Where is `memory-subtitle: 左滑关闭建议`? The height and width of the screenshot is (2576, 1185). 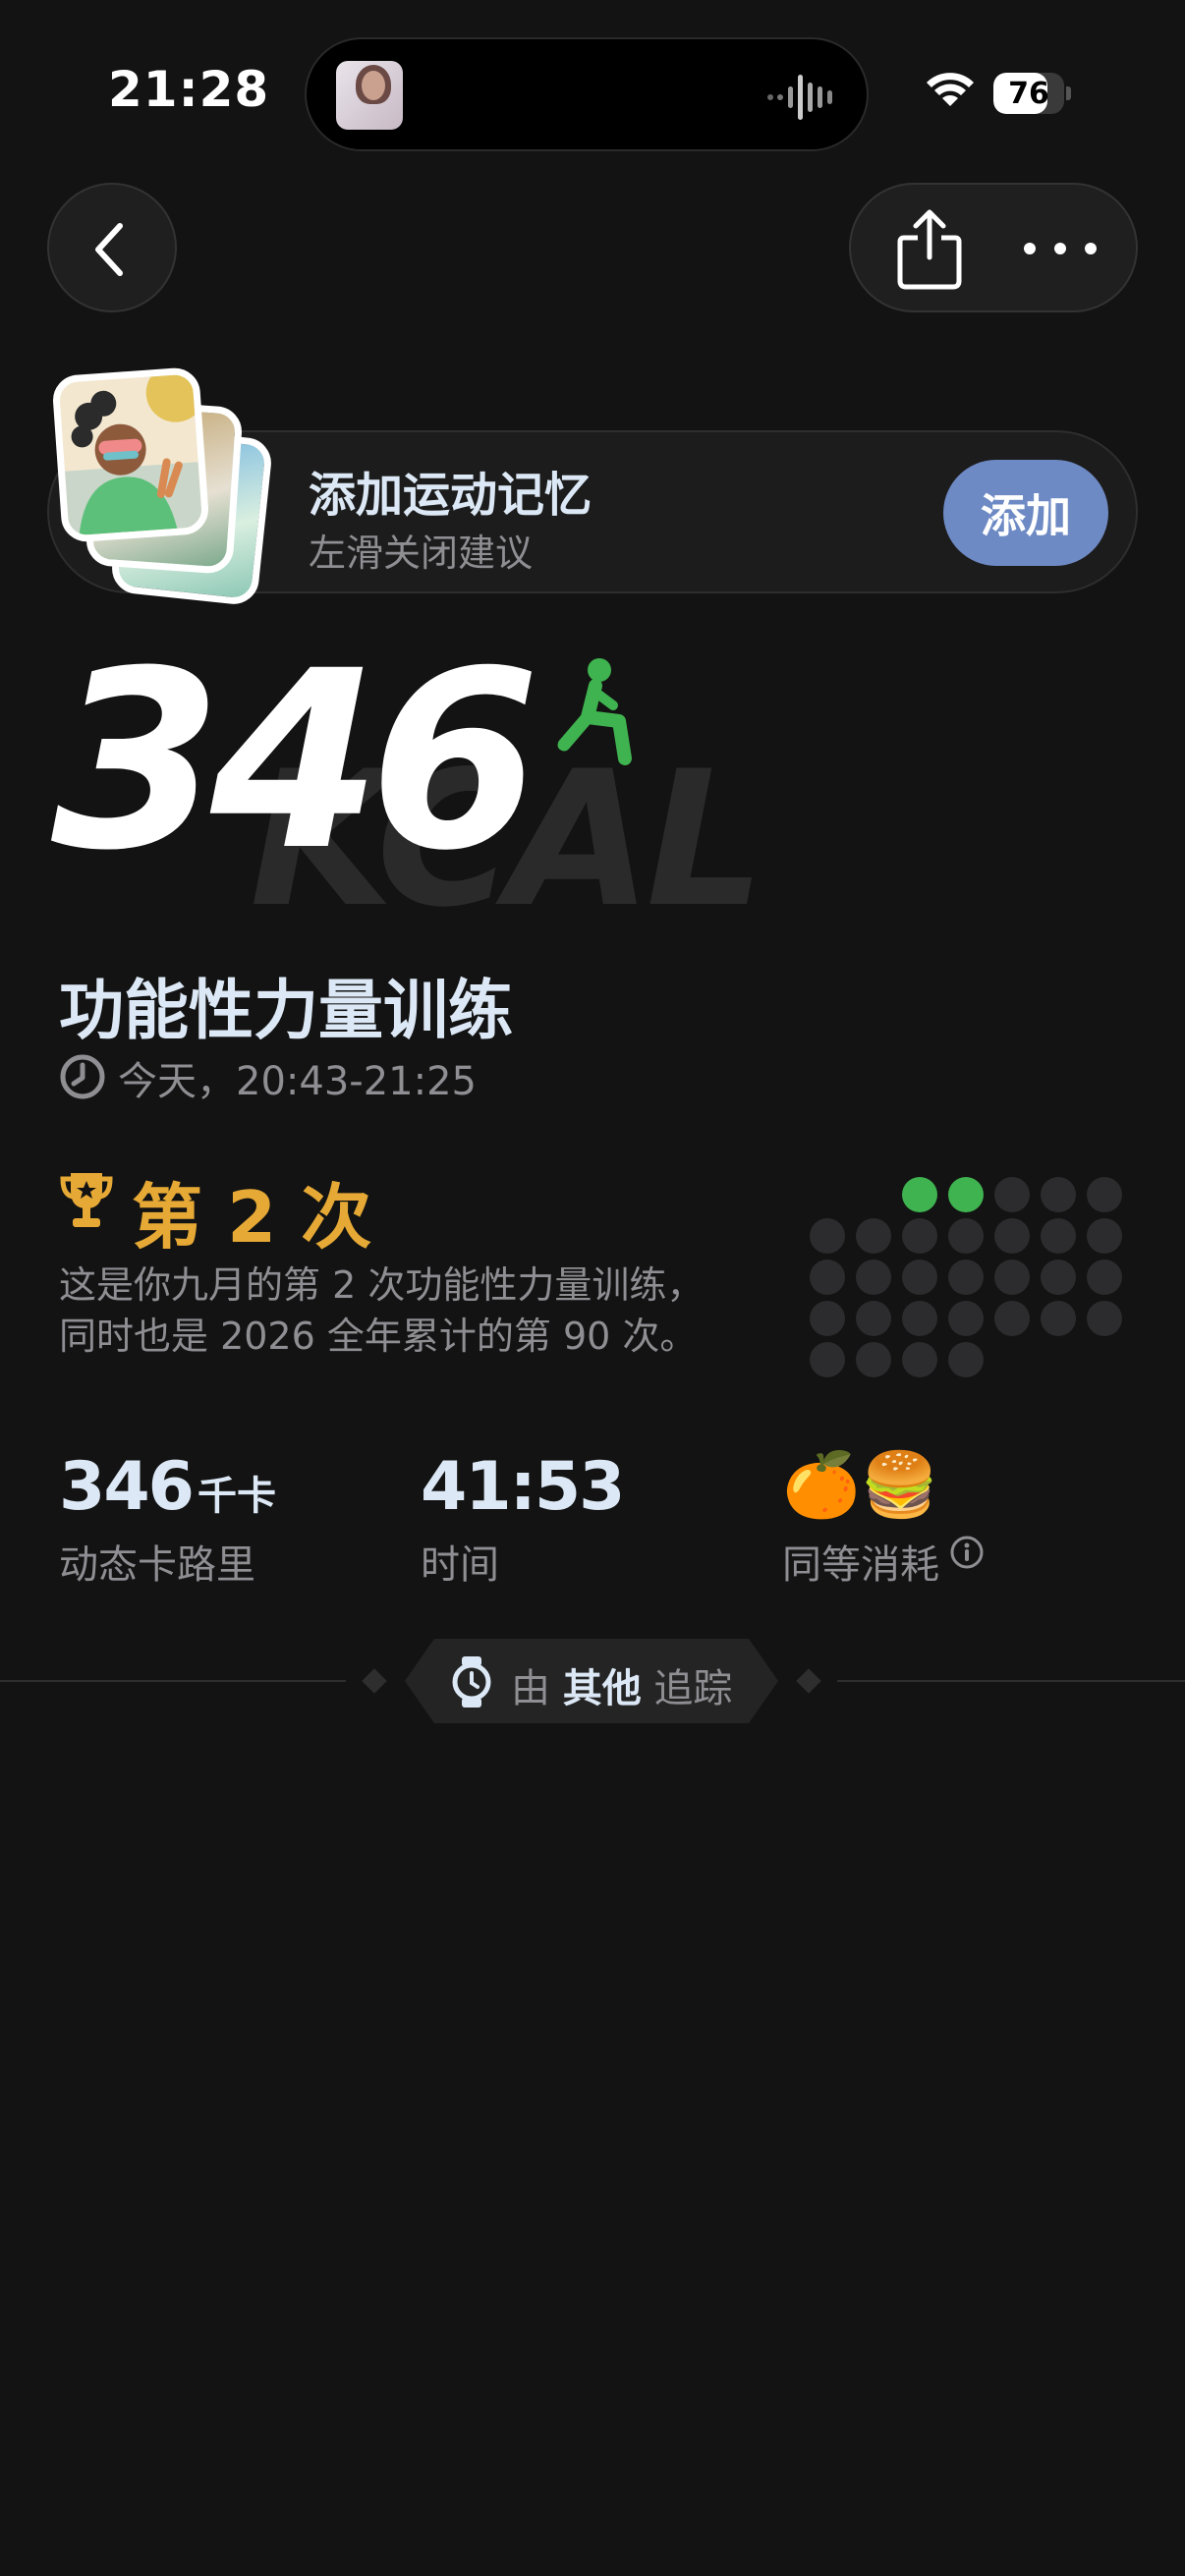
memory-subtitle: 左滑关闭建议 is located at coordinates (422, 553).